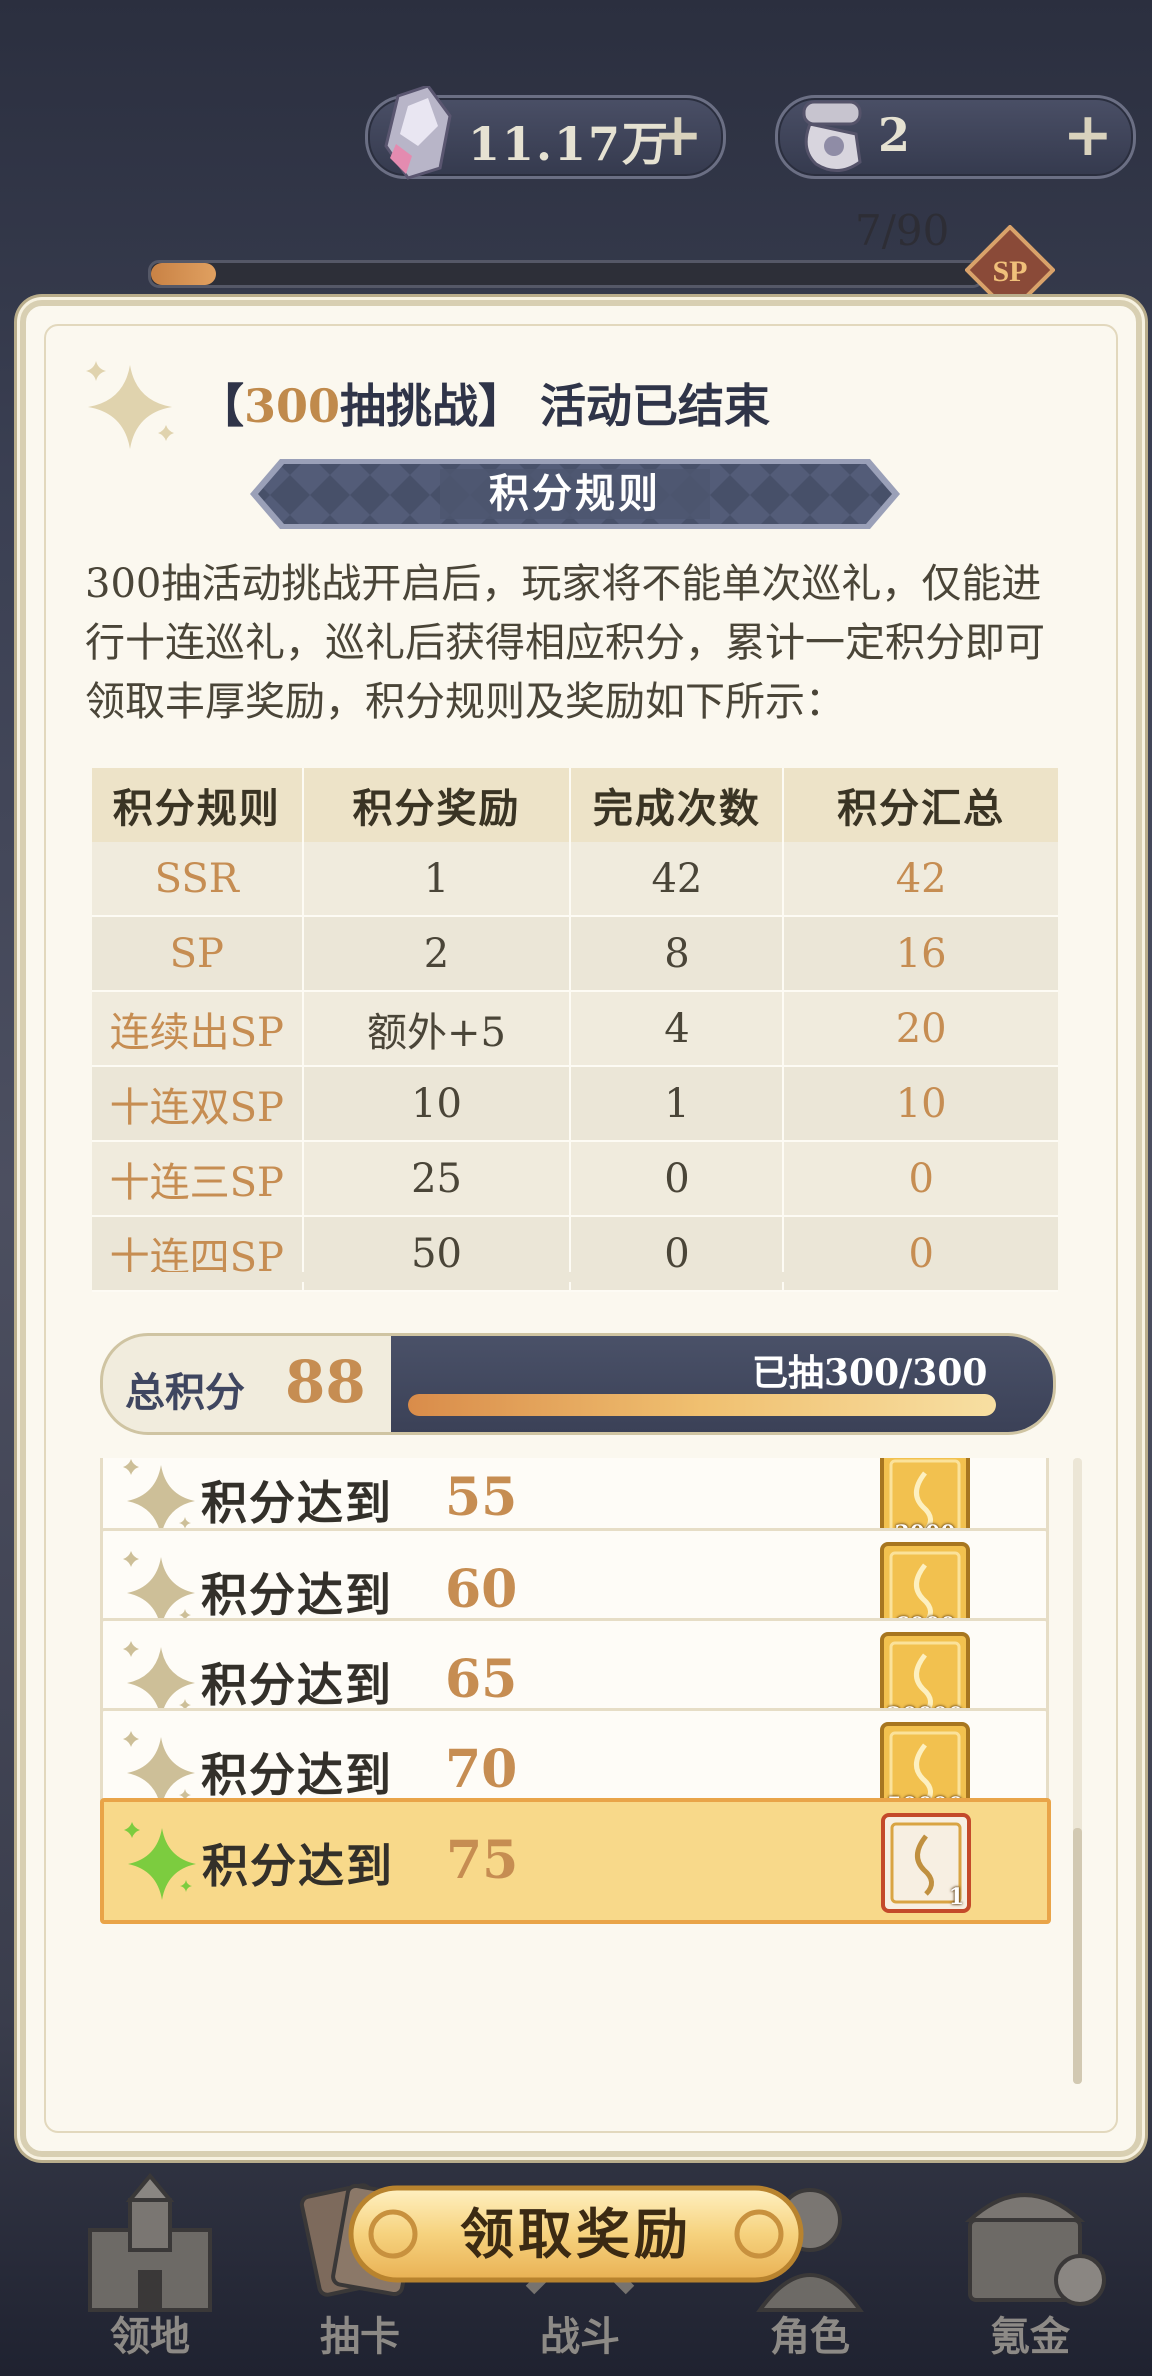 The width and height of the screenshot is (1152, 2376). What do you see at coordinates (150, 2242) in the screenshot?
I see `castle-icon` at bounding box center [150, 2242].